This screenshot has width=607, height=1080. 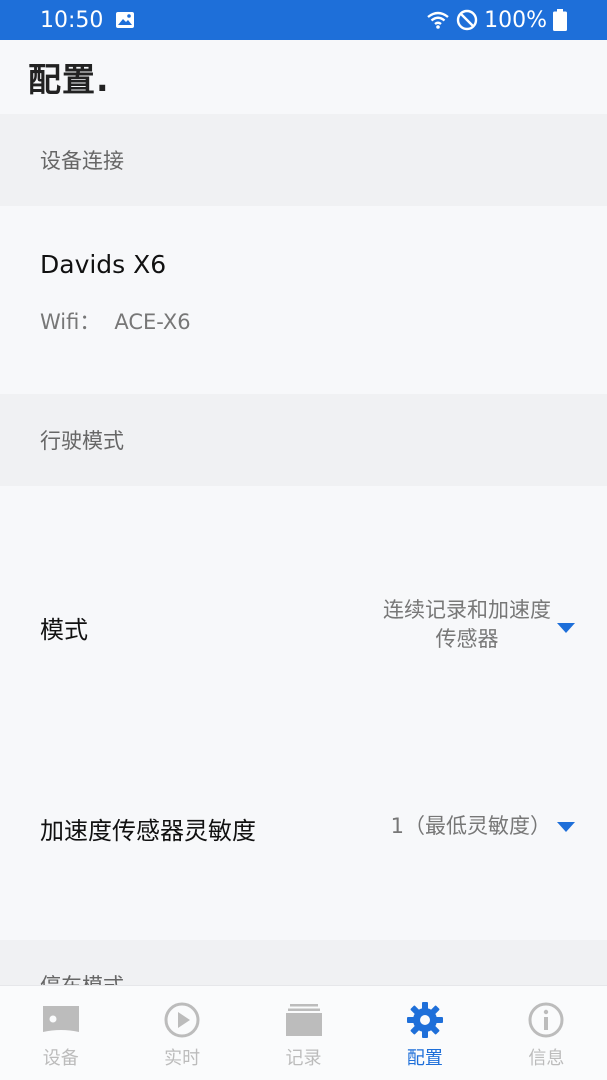 I want to click on wifi-icon, so click(x=438, y=20).